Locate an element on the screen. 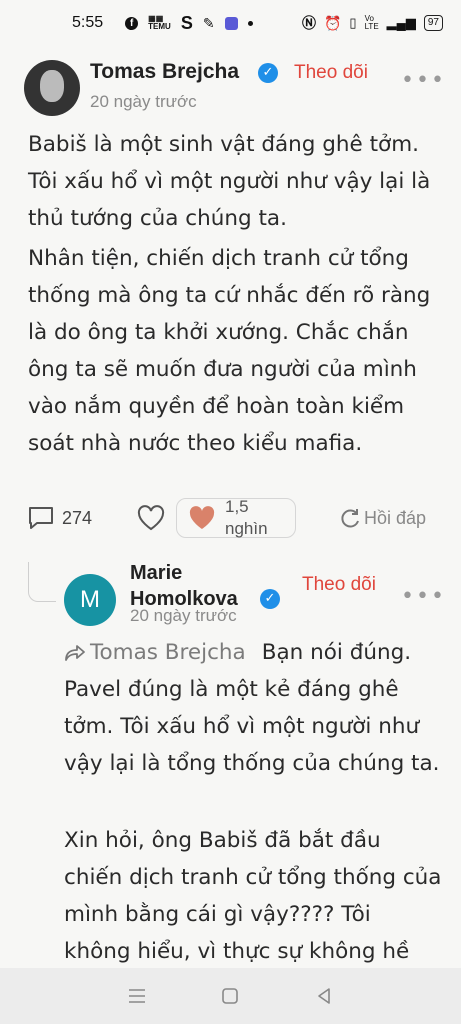 The width and height of the screenshot is (461, 1024). like-button is located at coordinates (151, 518).